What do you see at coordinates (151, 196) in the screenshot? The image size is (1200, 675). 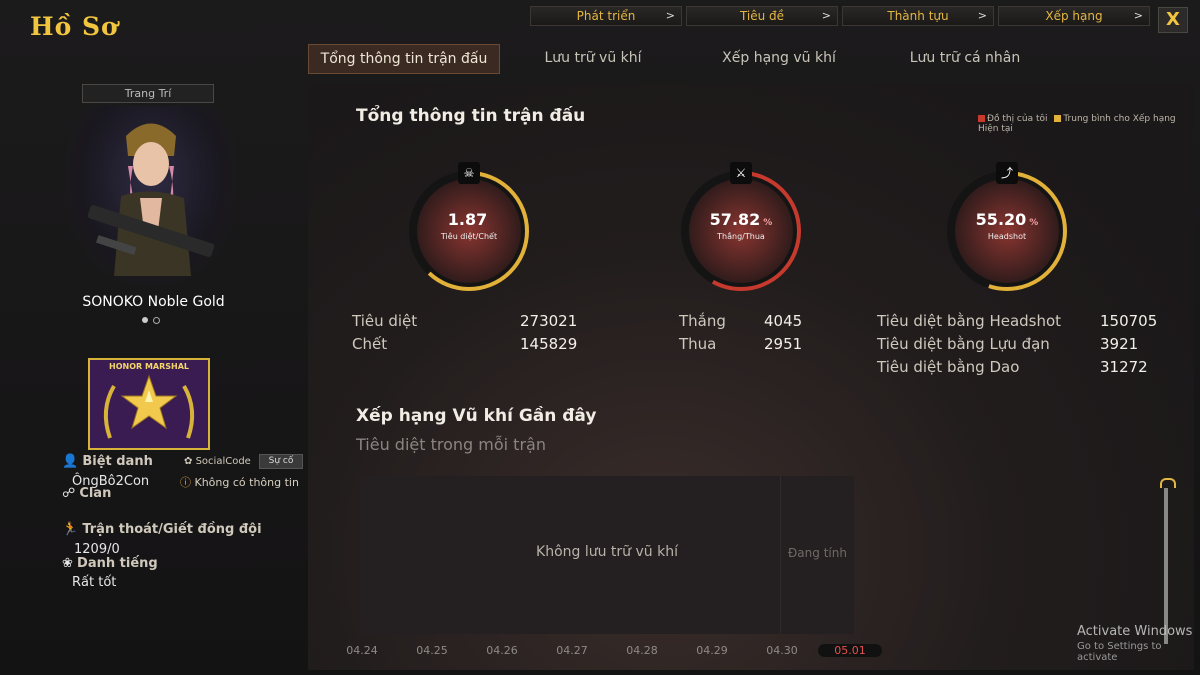 I see `character-portrait` at bounding box center [151, 196].